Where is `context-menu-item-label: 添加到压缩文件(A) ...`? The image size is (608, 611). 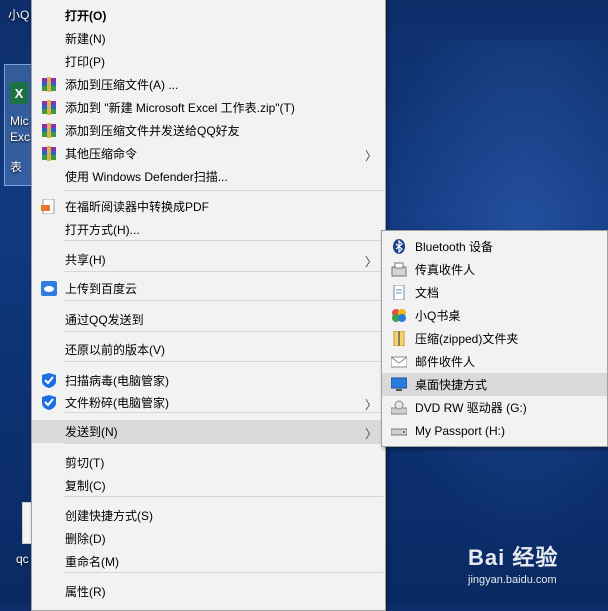
context-menu-item-label: 添加到压缩文件(A) ... is located at coordinates (122, 85).